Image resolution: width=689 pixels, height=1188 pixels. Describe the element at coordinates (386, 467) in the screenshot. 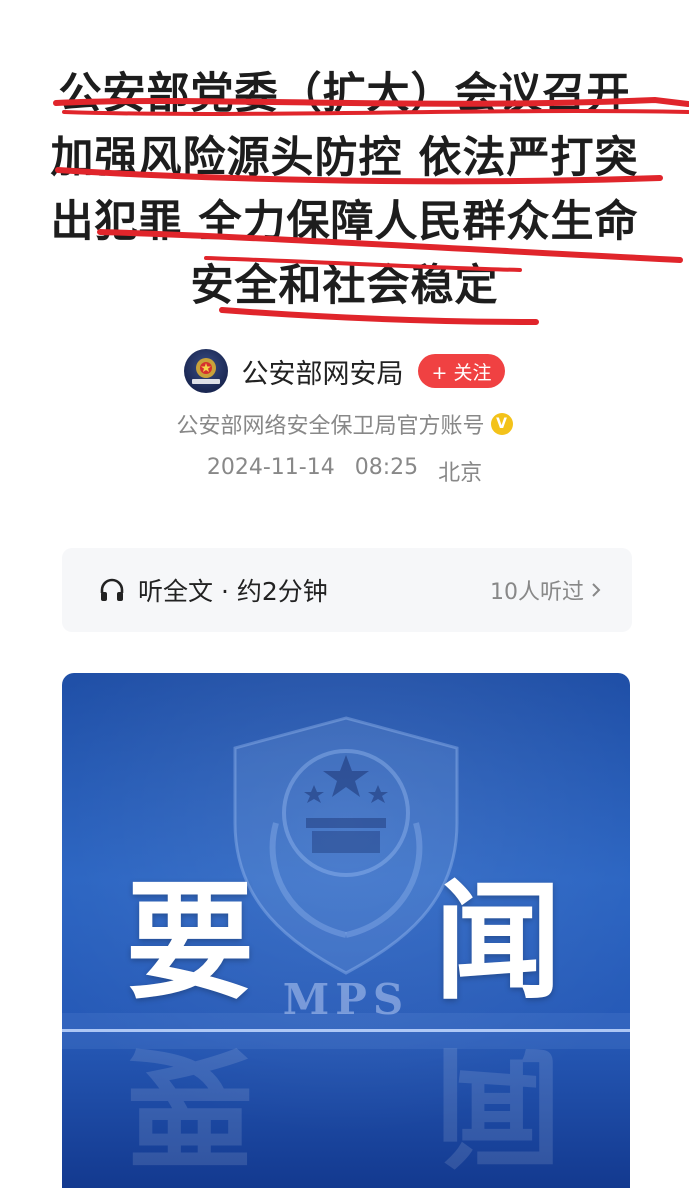

I see `publish-time: 08:25` at that location.